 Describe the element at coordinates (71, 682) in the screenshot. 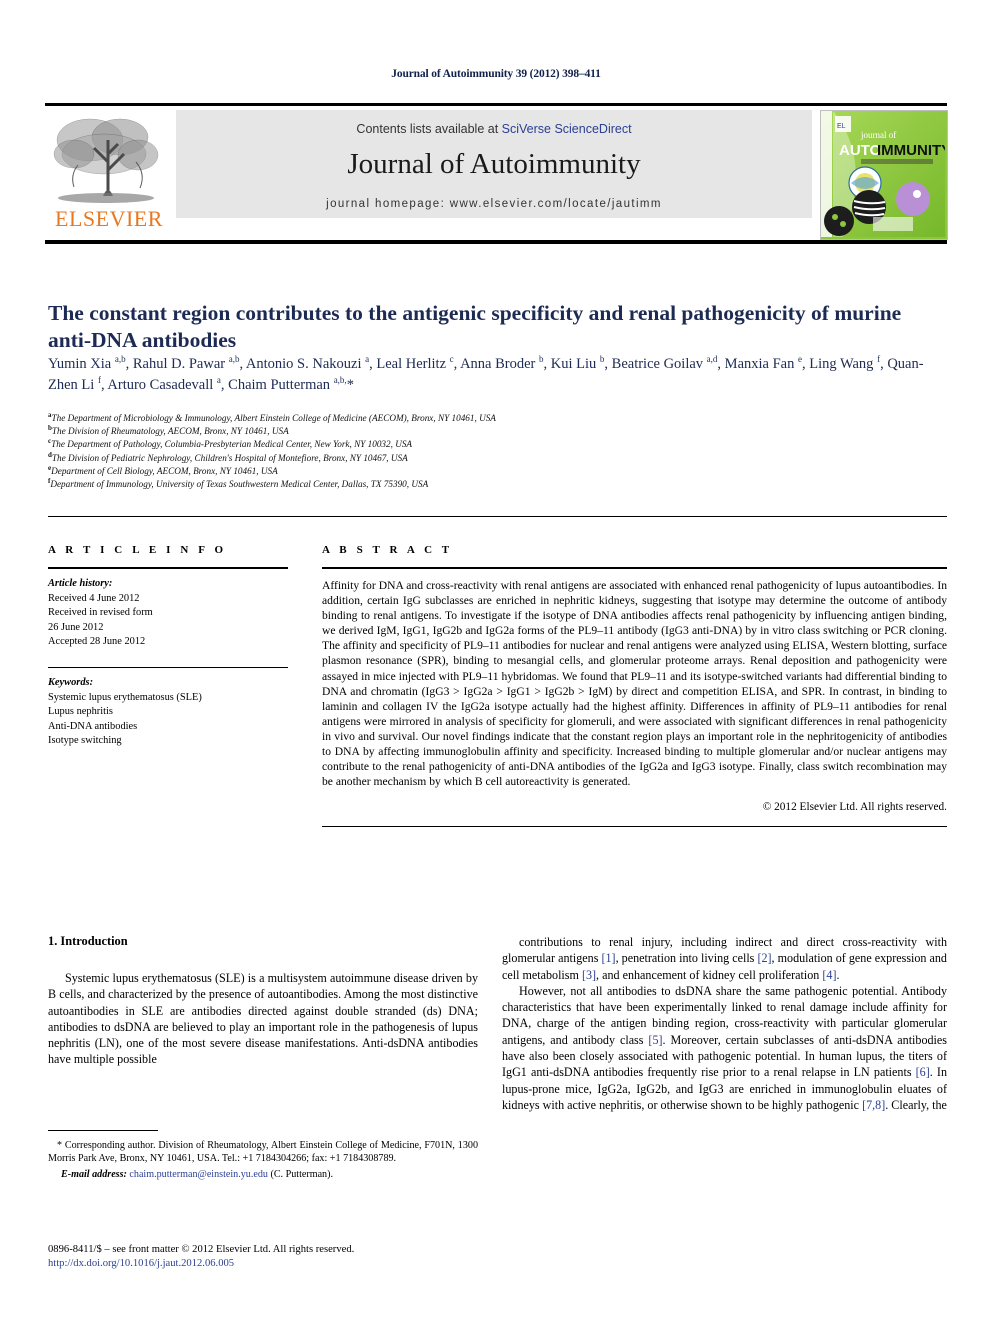

I see `keywords-label: Keywords:` at that location.